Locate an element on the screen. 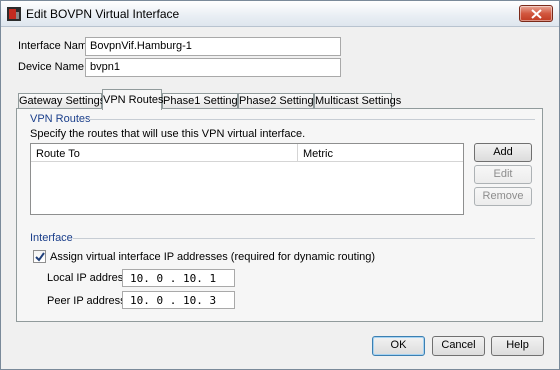 Image resolution: width=560 pixels, height=370 pixels. ok-button: OK is located at coordinates (398, 346).